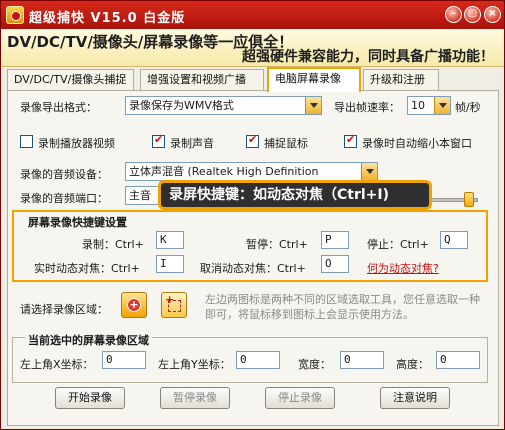 Image resolution: width=505 pixels, height=430 pixels. Describe the element at coordinates (124, 360) in the screenshot. I see `region-x-input: 0` at that location.